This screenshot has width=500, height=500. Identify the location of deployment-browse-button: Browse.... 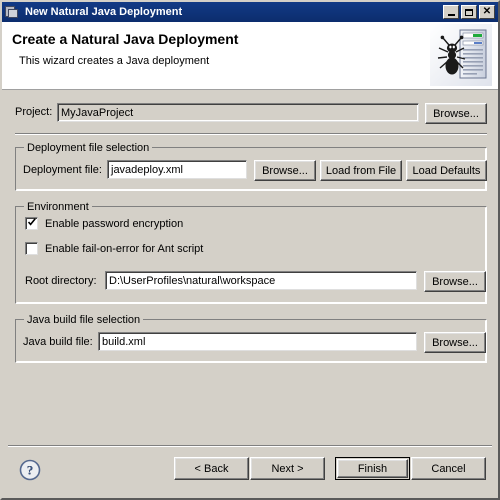
(285, 170).